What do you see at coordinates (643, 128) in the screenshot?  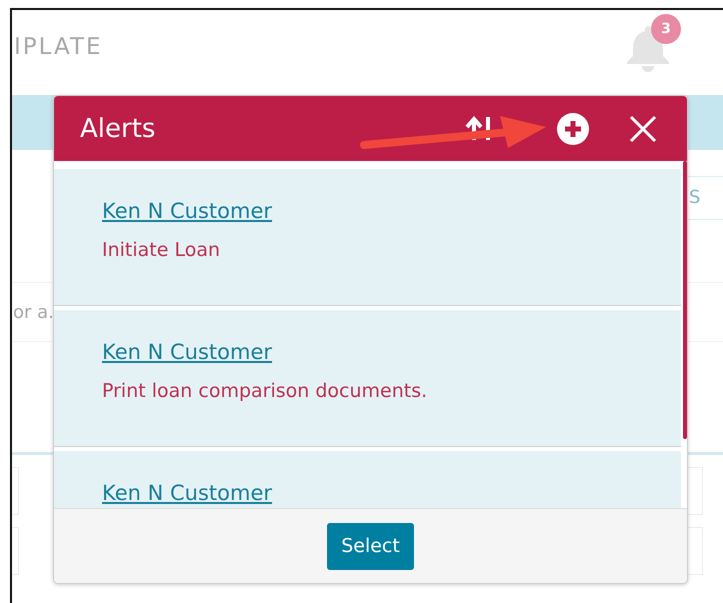 I see `close-icon` at bounding box center [643, 128].